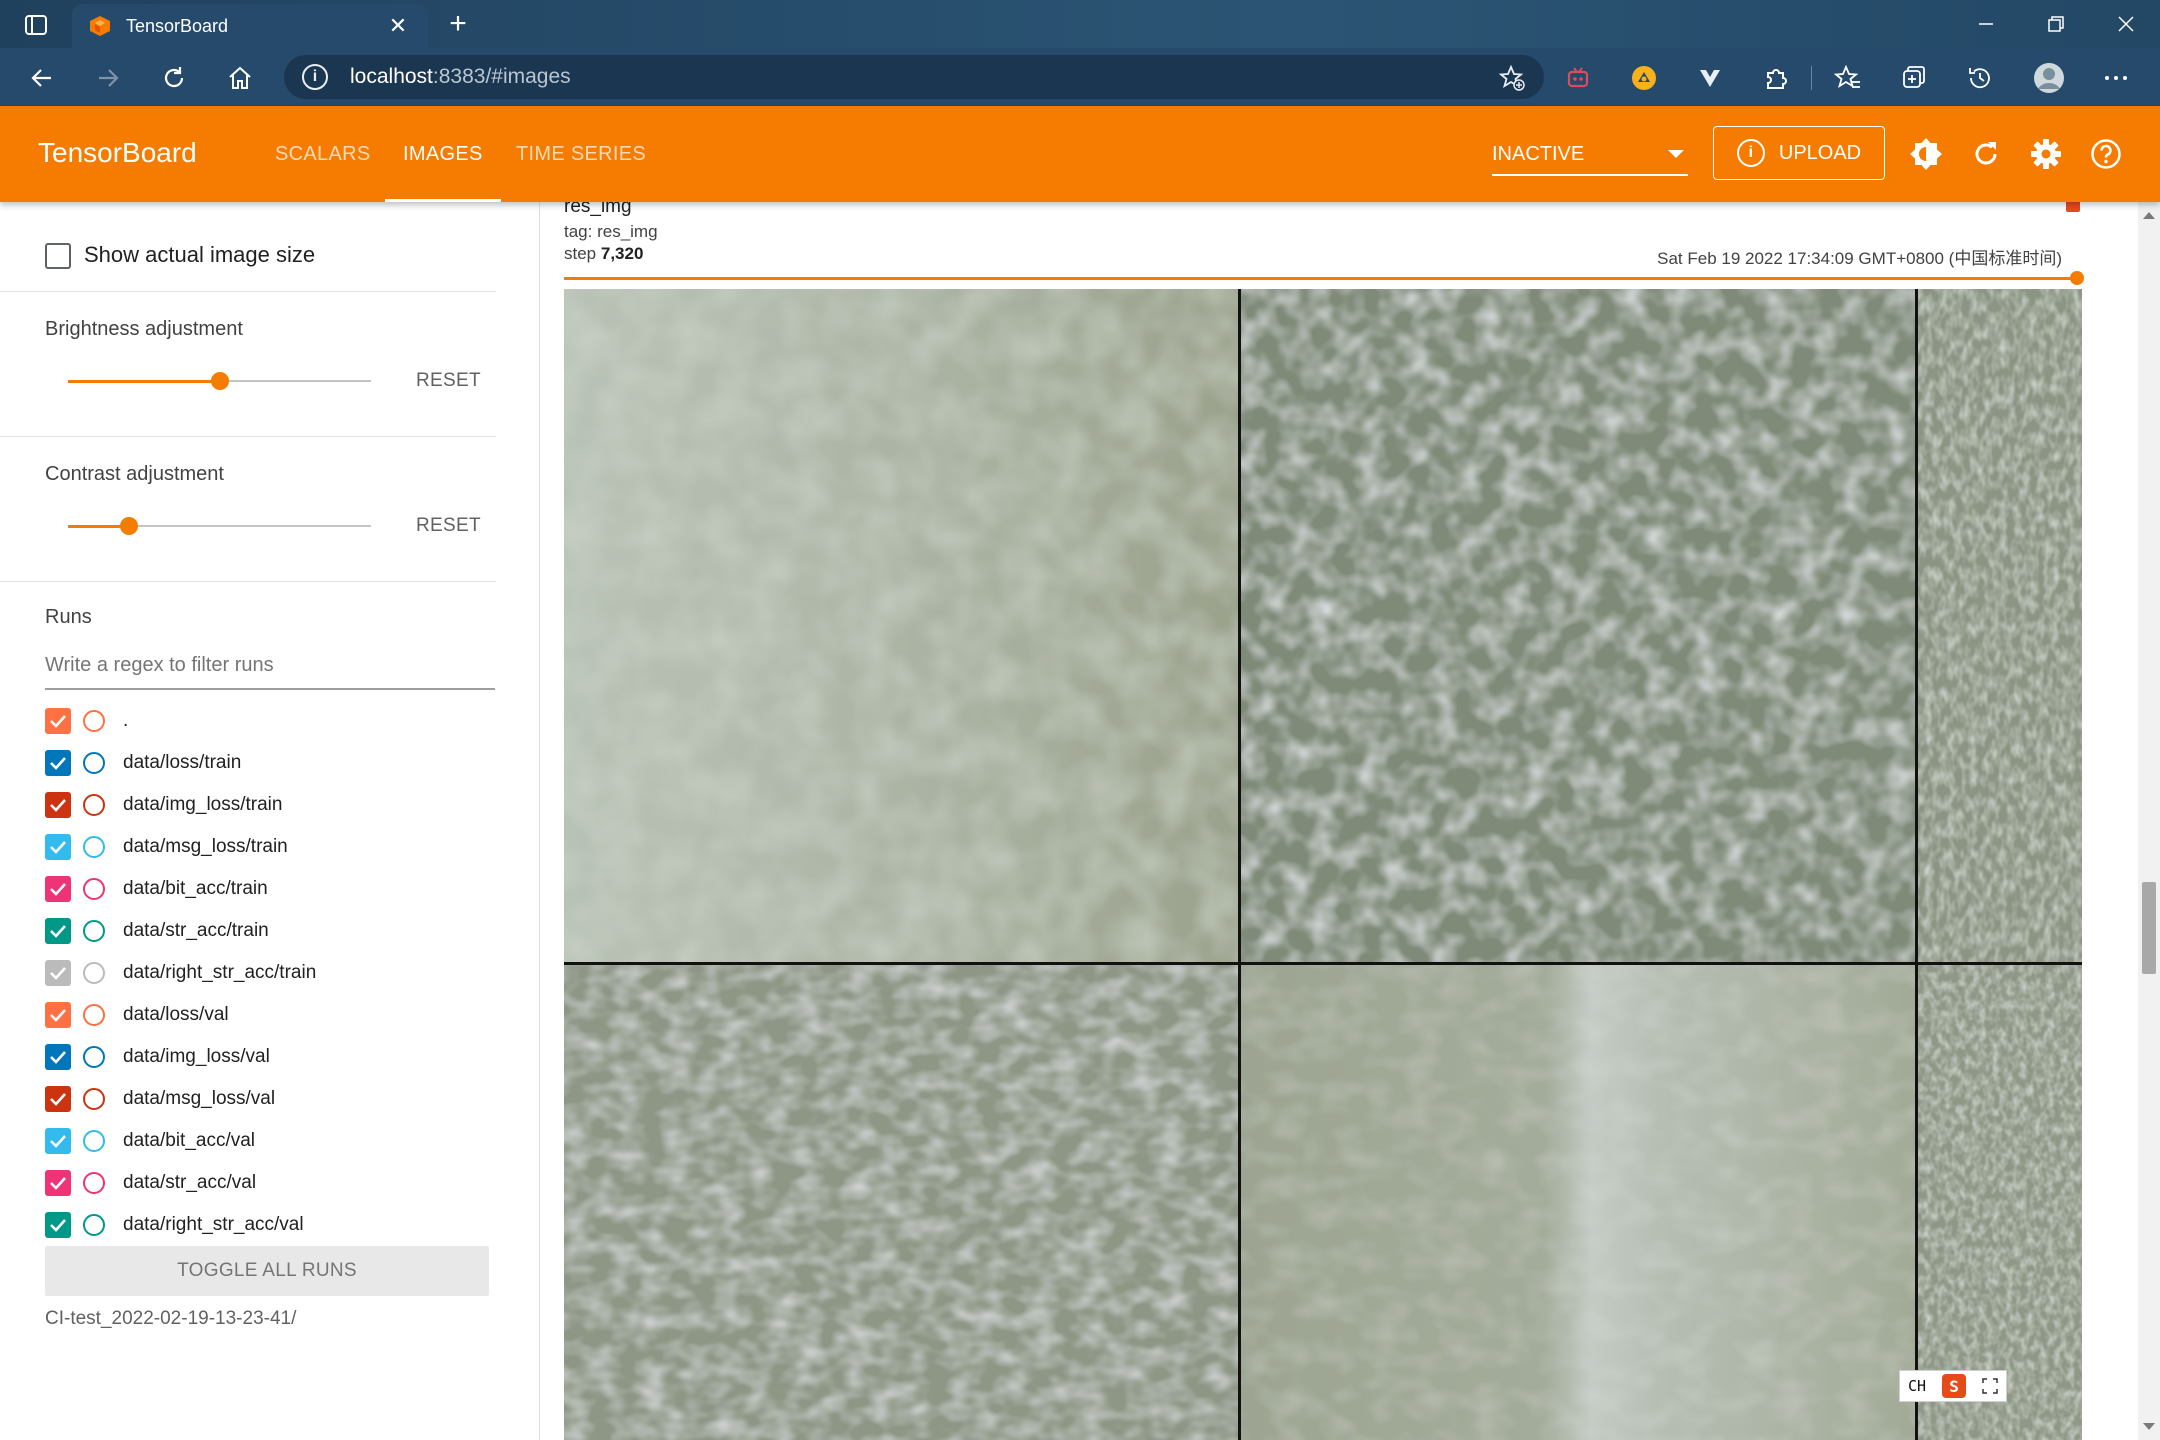  What do you see at coordinates (174, 78) in the screenshot?
I see `reload-icon` at bounding box center [174, 78].